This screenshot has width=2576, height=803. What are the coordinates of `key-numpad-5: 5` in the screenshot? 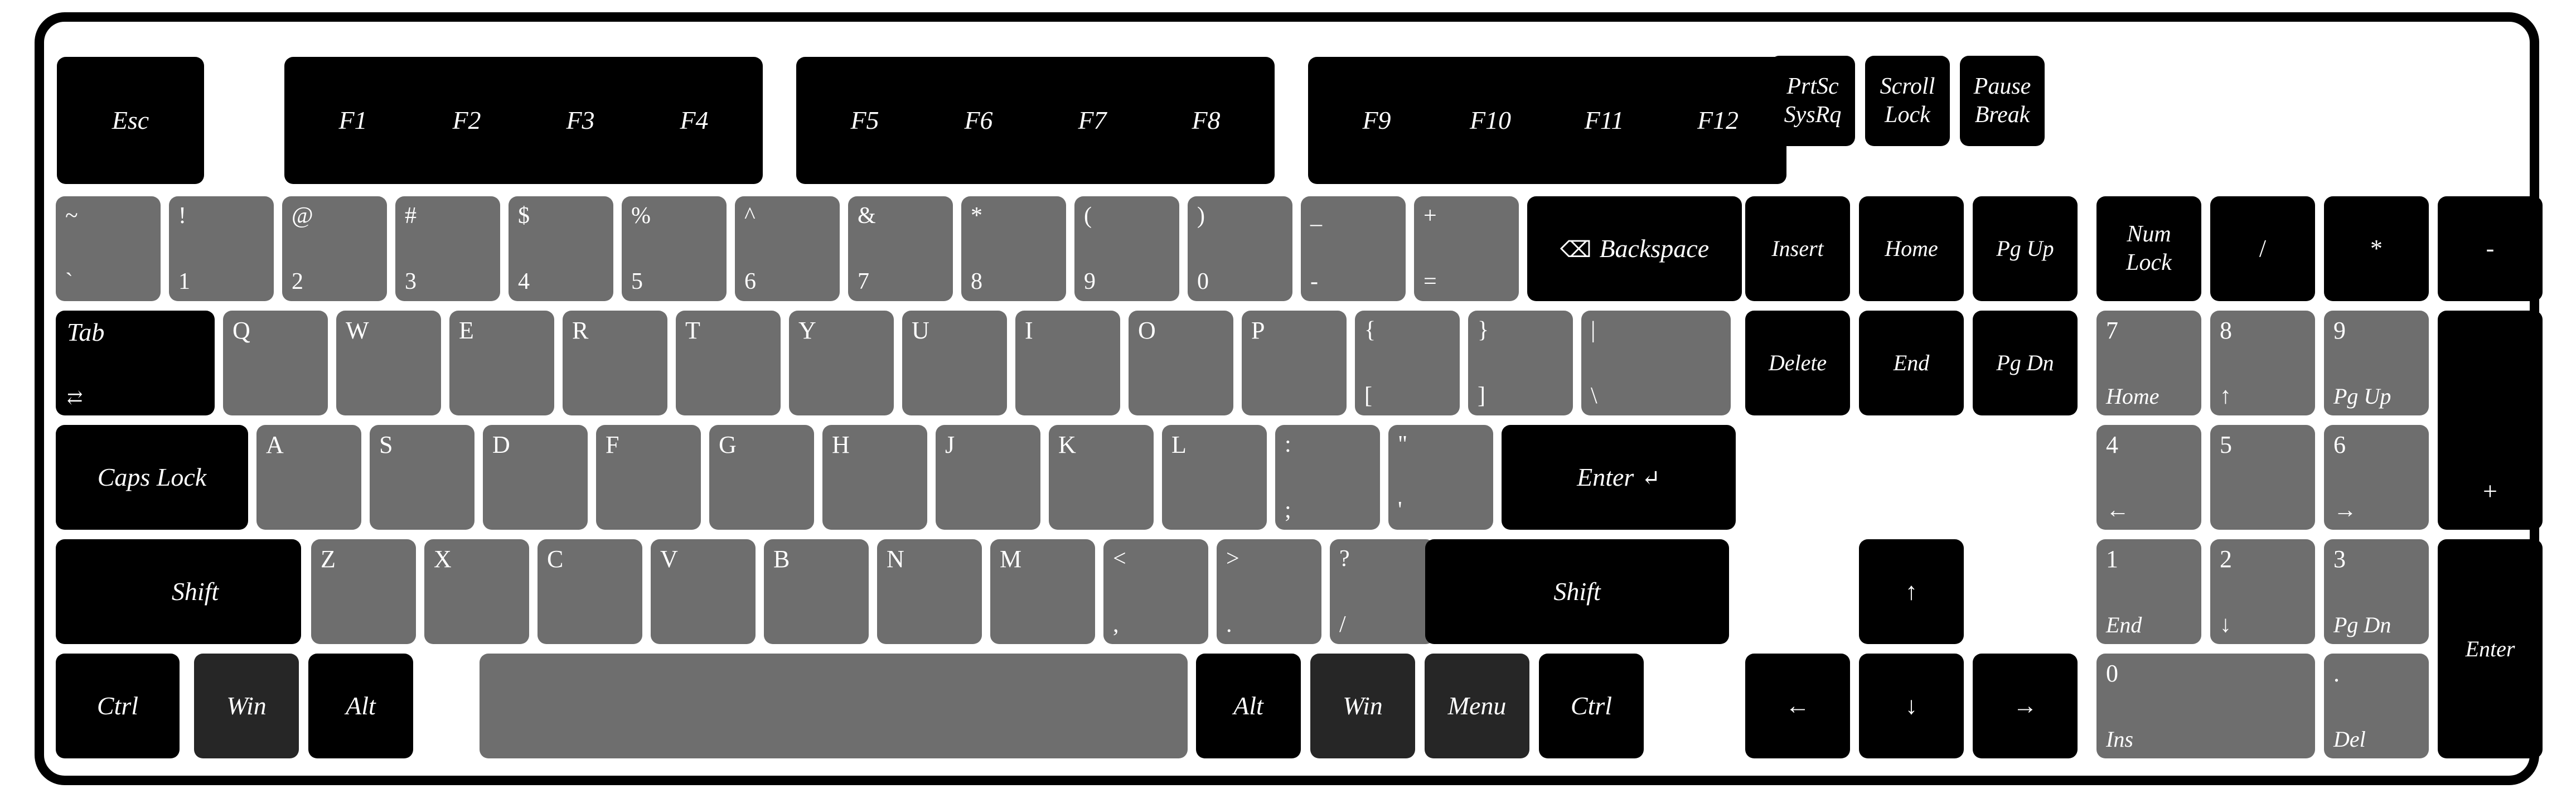 It's located at (2262, 478).